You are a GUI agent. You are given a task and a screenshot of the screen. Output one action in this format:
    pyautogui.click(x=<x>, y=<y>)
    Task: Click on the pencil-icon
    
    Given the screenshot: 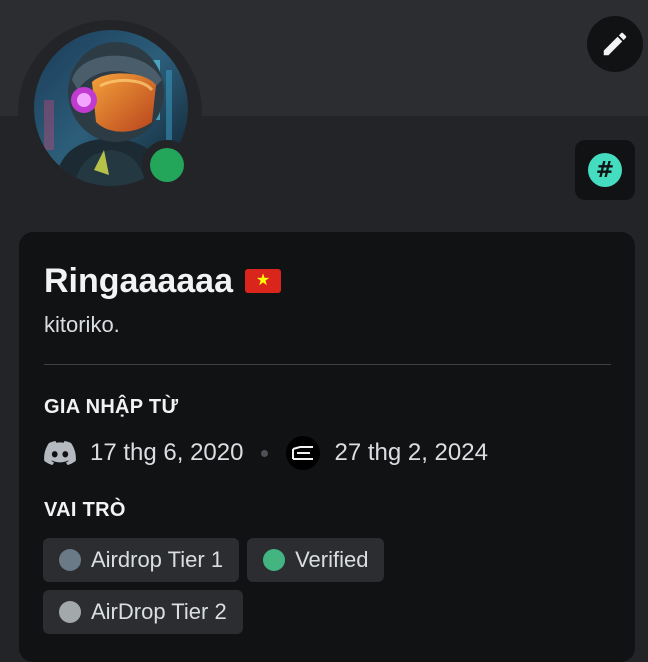 What is the action you would take?
    pyautogui.click(x=615, y=44)
    